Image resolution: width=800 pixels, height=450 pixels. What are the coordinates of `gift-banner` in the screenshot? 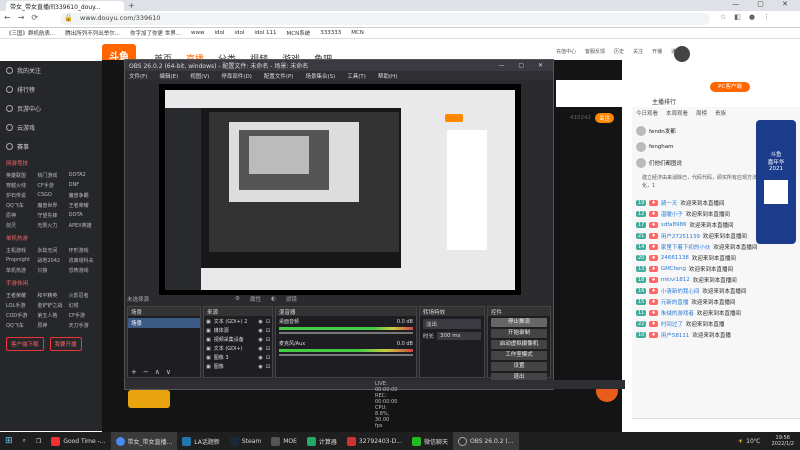 It's located at (149, 399).